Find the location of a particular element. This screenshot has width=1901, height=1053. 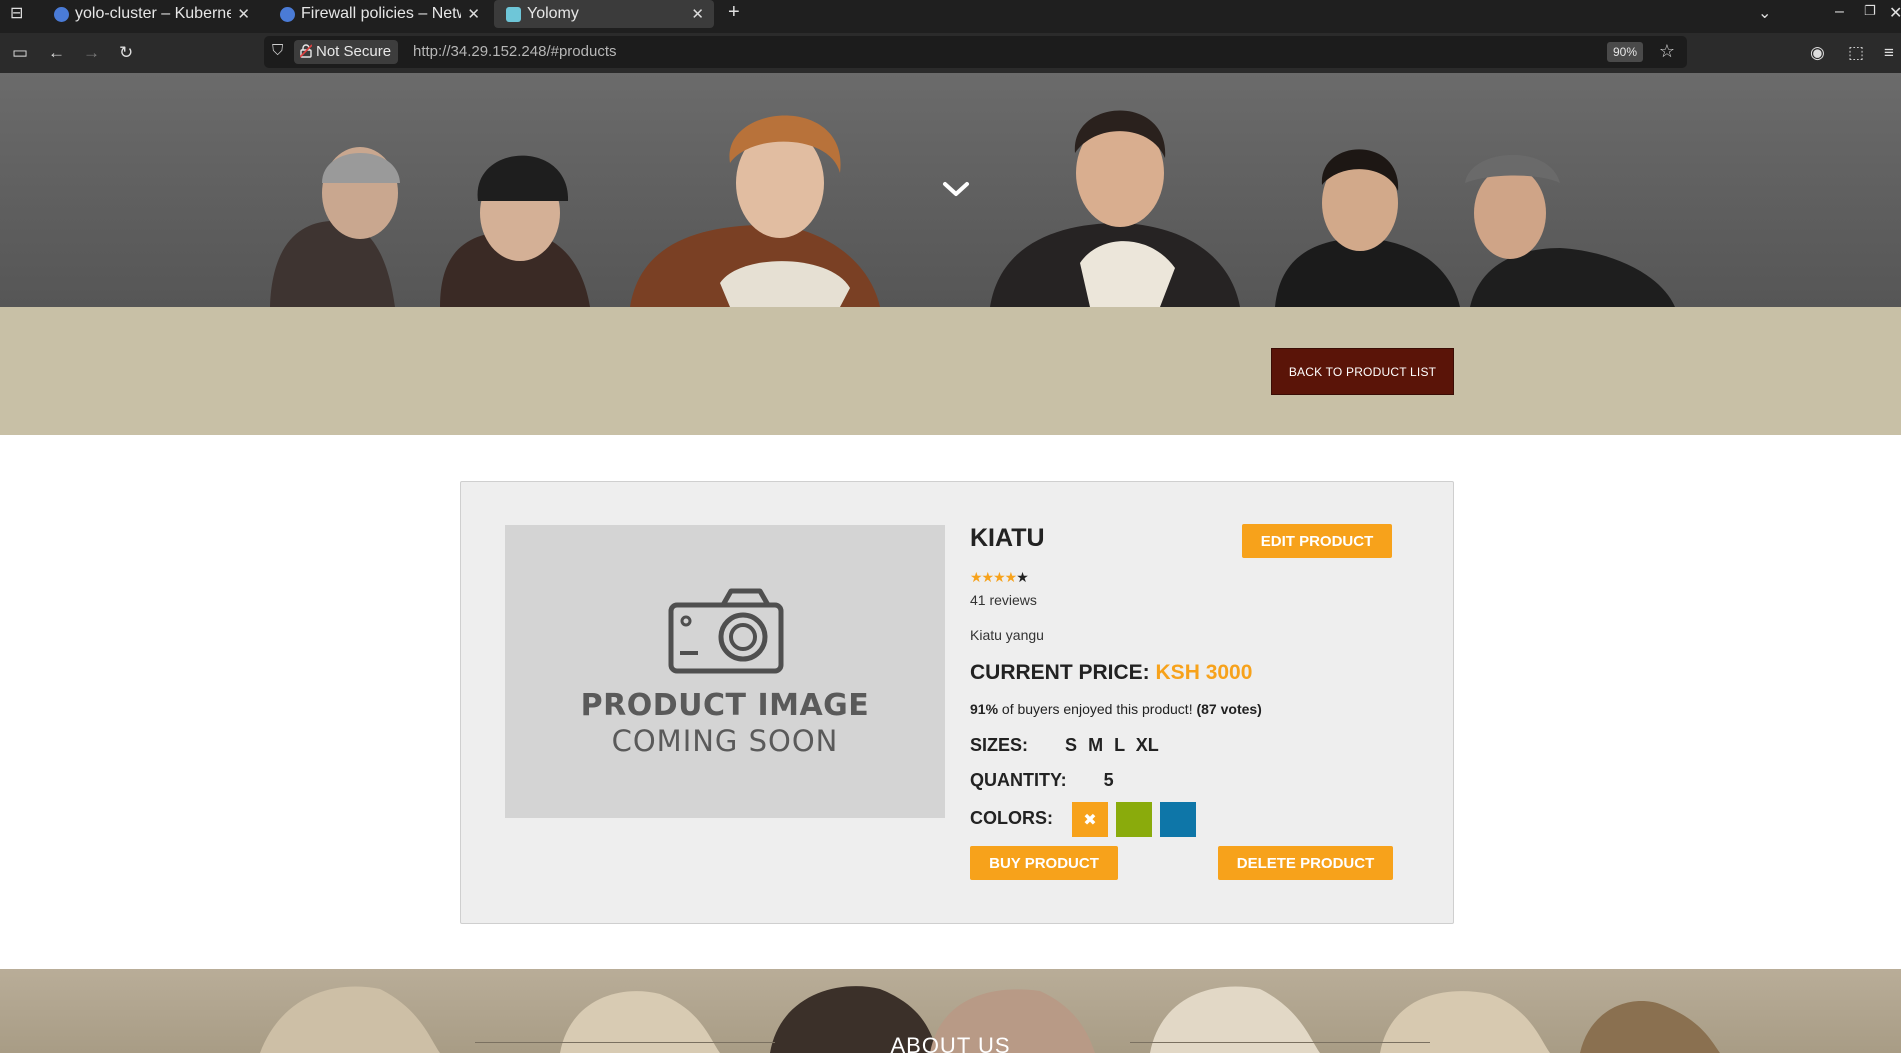

tab-title: Firewall policies – Network is located at coordinates (381, 13).